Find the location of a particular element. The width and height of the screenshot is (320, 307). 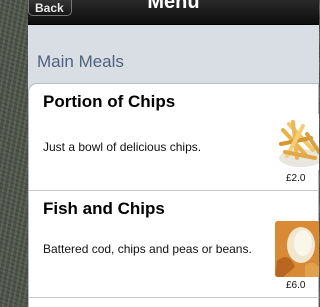

item-price: £6.0 is located at coordinates (296, 285).